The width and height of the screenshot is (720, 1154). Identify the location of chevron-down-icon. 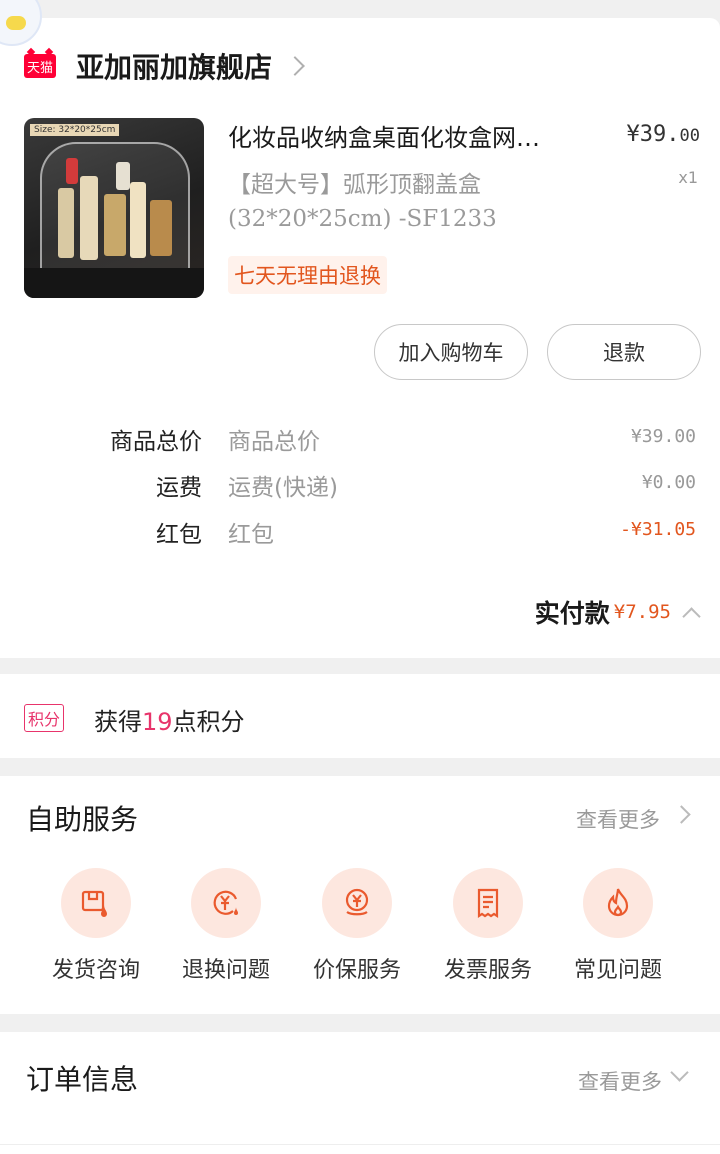
(679, 1072).